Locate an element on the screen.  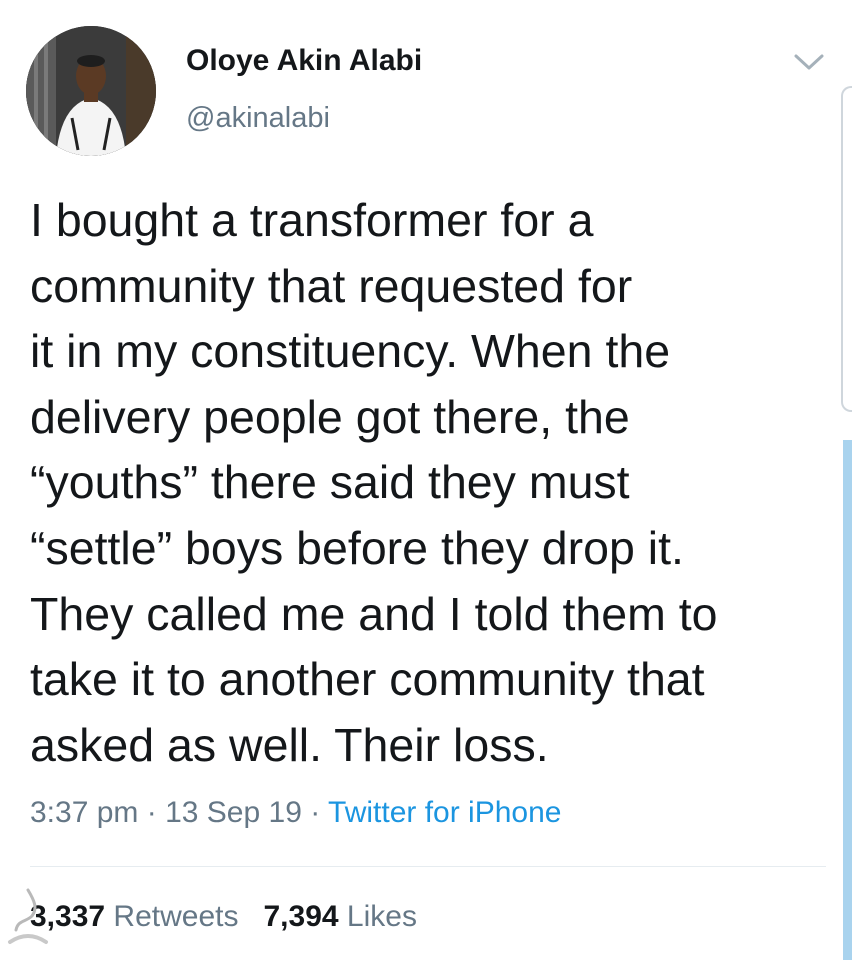
watermark-logo-icon is located at coordinates (28, 916).